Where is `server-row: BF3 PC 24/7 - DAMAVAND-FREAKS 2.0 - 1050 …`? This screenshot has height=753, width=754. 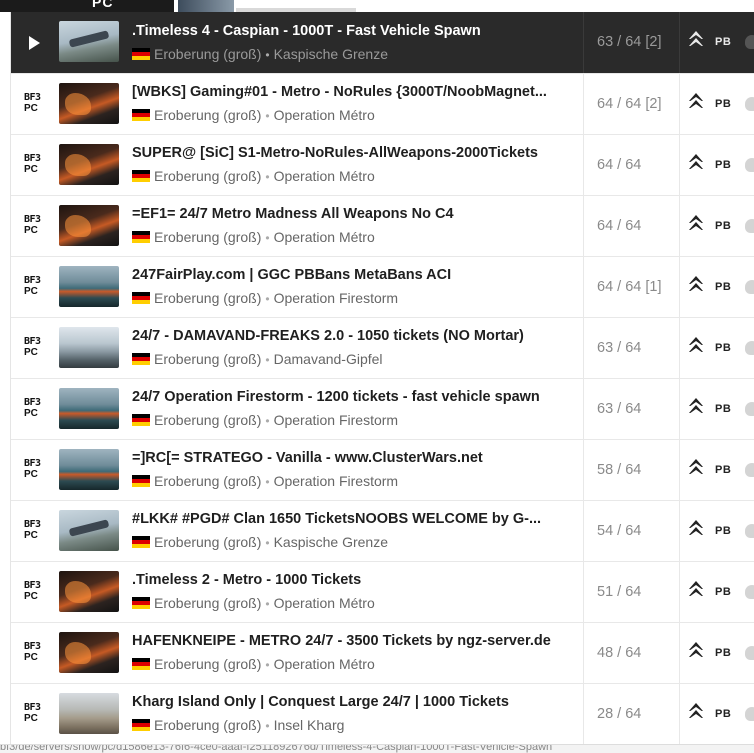
server-row: BF3 PC 24/7 - DAMAVAND-FREAKS 2.0 - 1050 … is located at coordinates (382, 348).